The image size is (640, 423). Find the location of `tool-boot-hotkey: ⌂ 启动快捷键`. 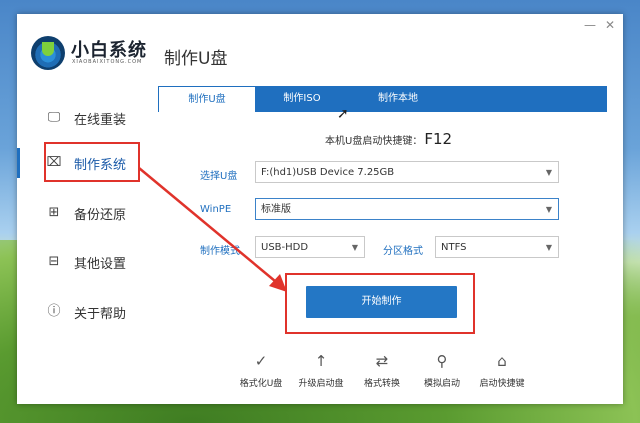

tool-boot-hotkey: ⌂ 启动快捷键 is located at coordinates (502, 370).